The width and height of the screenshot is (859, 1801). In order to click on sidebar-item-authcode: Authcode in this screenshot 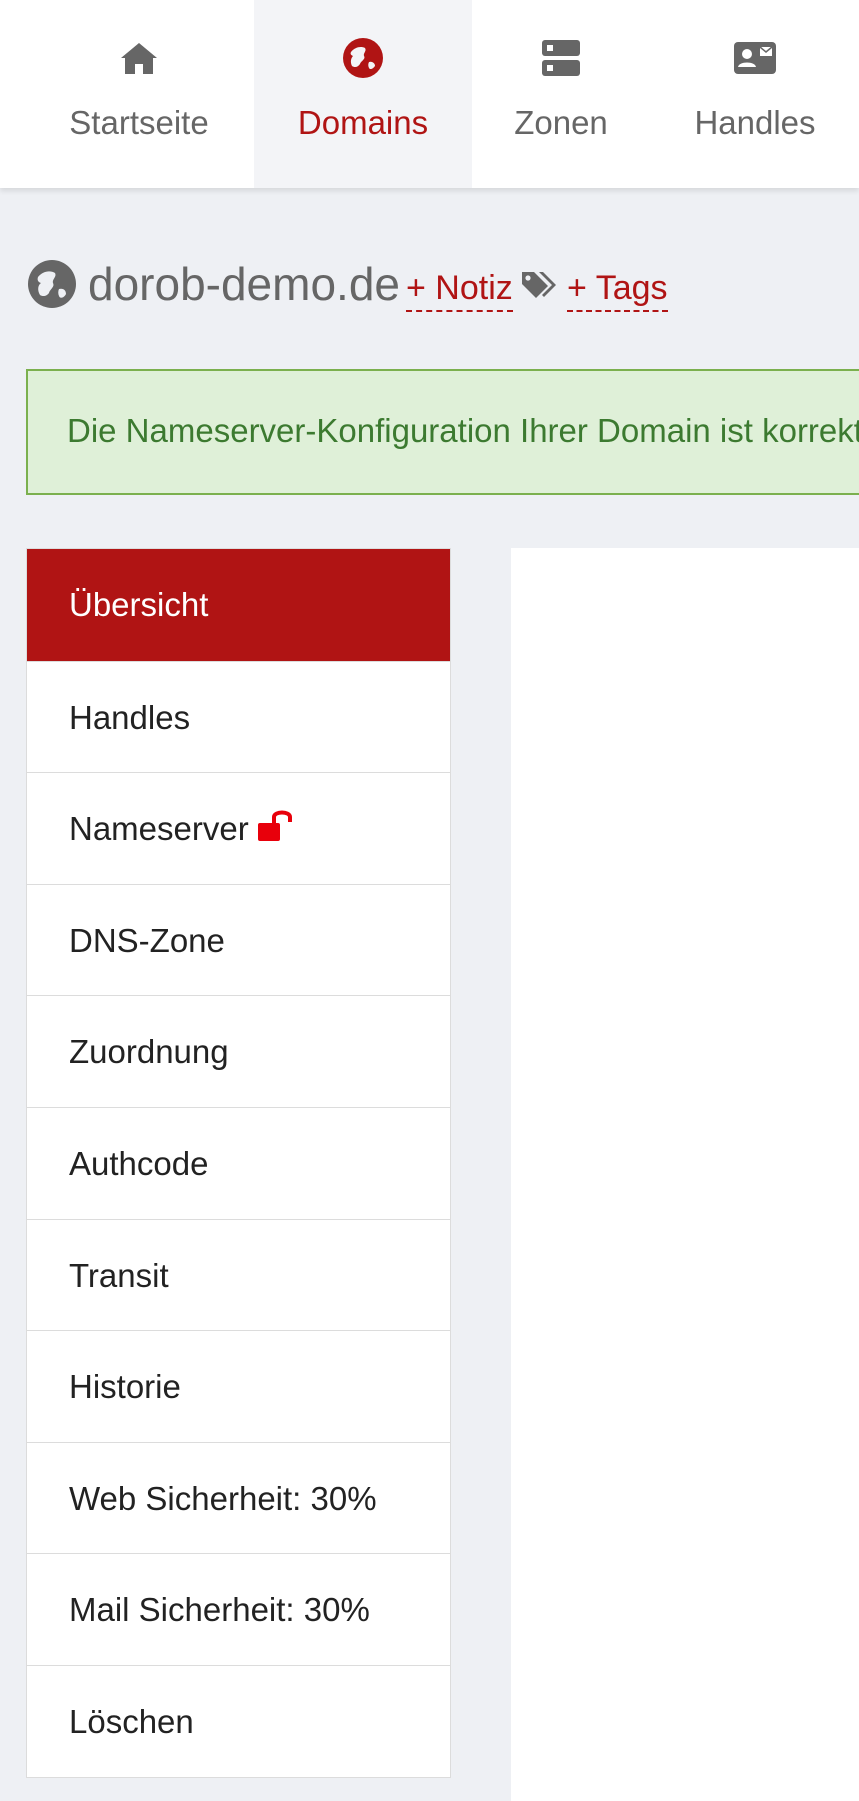, I will do `click(238, 1162)`.